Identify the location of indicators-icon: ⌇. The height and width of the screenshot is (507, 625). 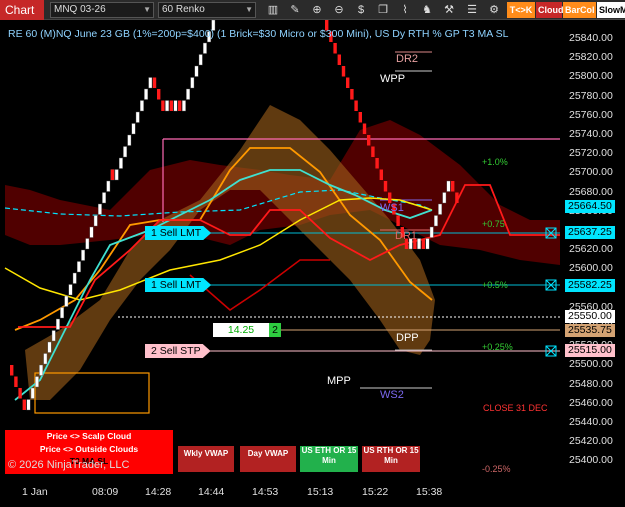
(405, 10).